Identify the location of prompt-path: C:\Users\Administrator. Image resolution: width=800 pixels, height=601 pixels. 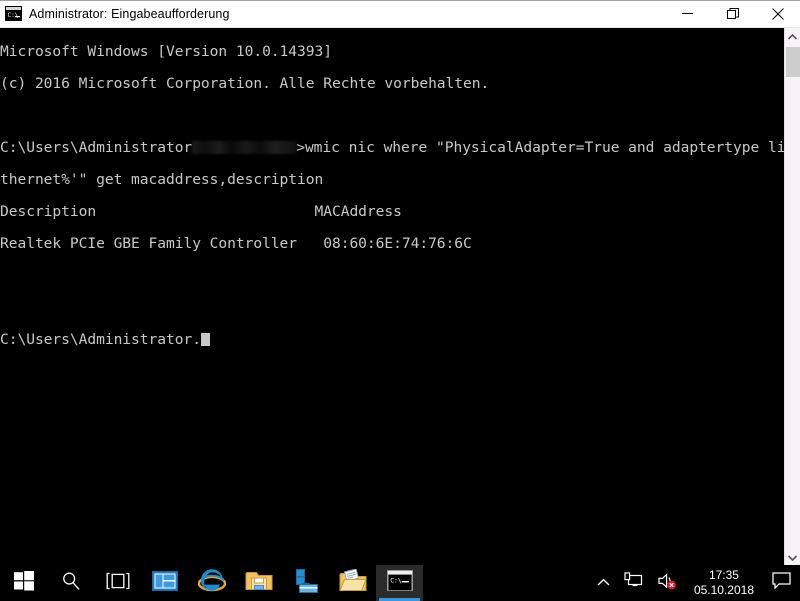
(96, 147).